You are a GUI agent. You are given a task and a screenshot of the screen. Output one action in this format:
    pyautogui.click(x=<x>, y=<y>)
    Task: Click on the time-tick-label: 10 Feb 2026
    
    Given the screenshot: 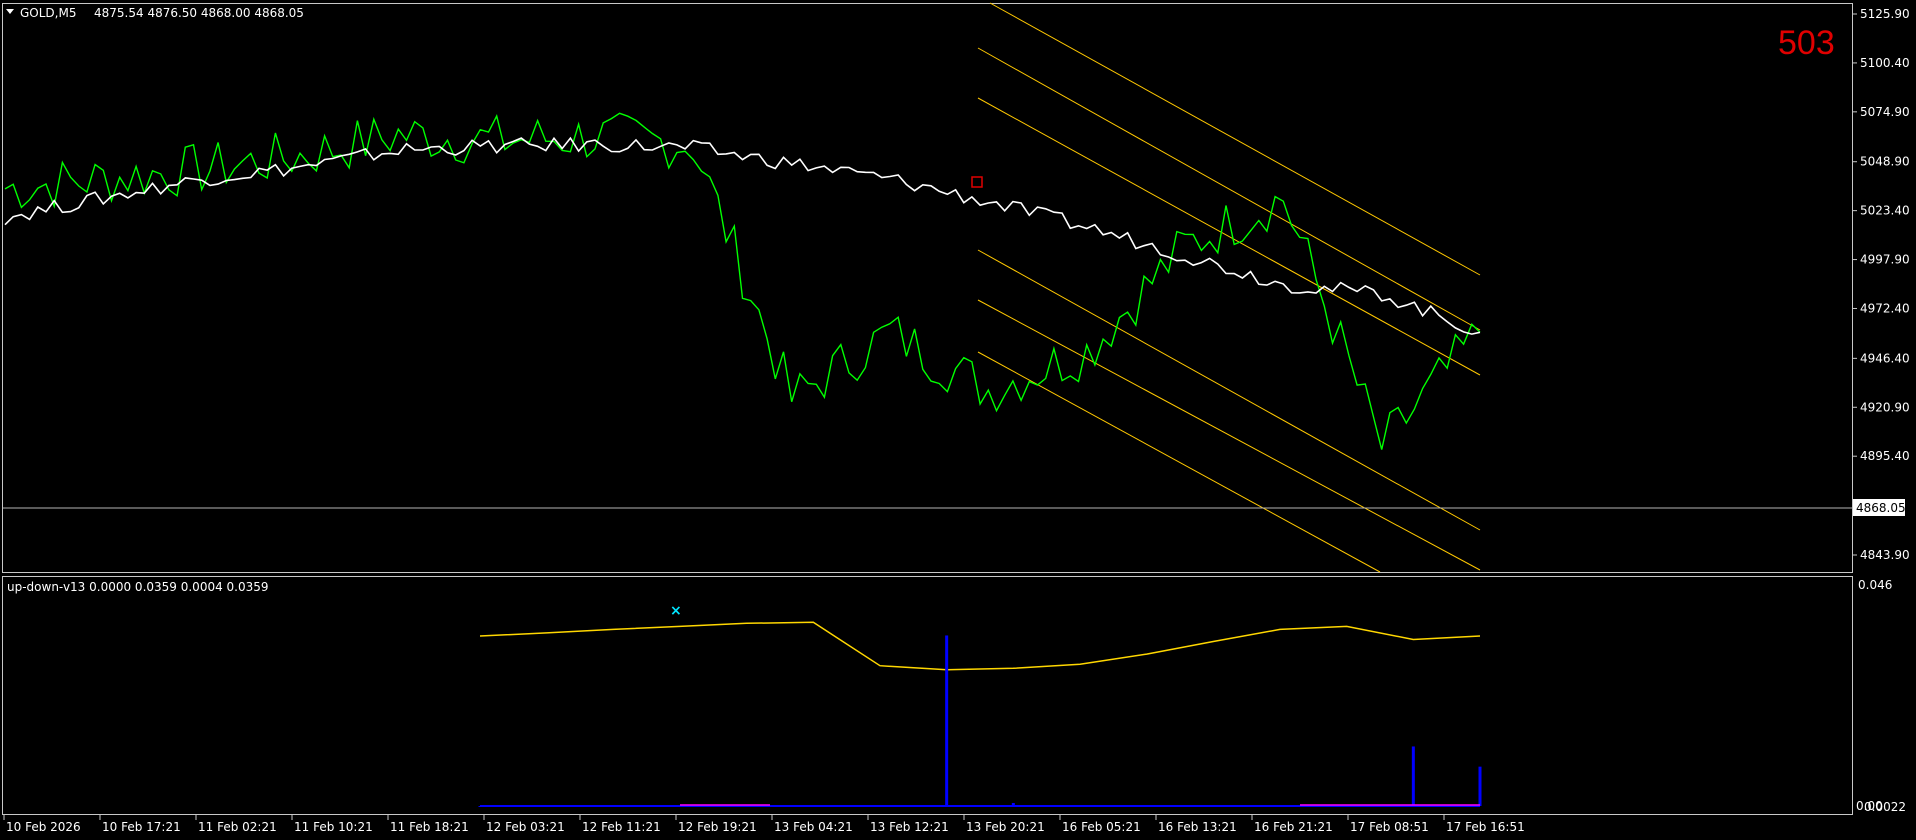 What is the action you would take?
    pyautogui.click(x=43, y=827)
    